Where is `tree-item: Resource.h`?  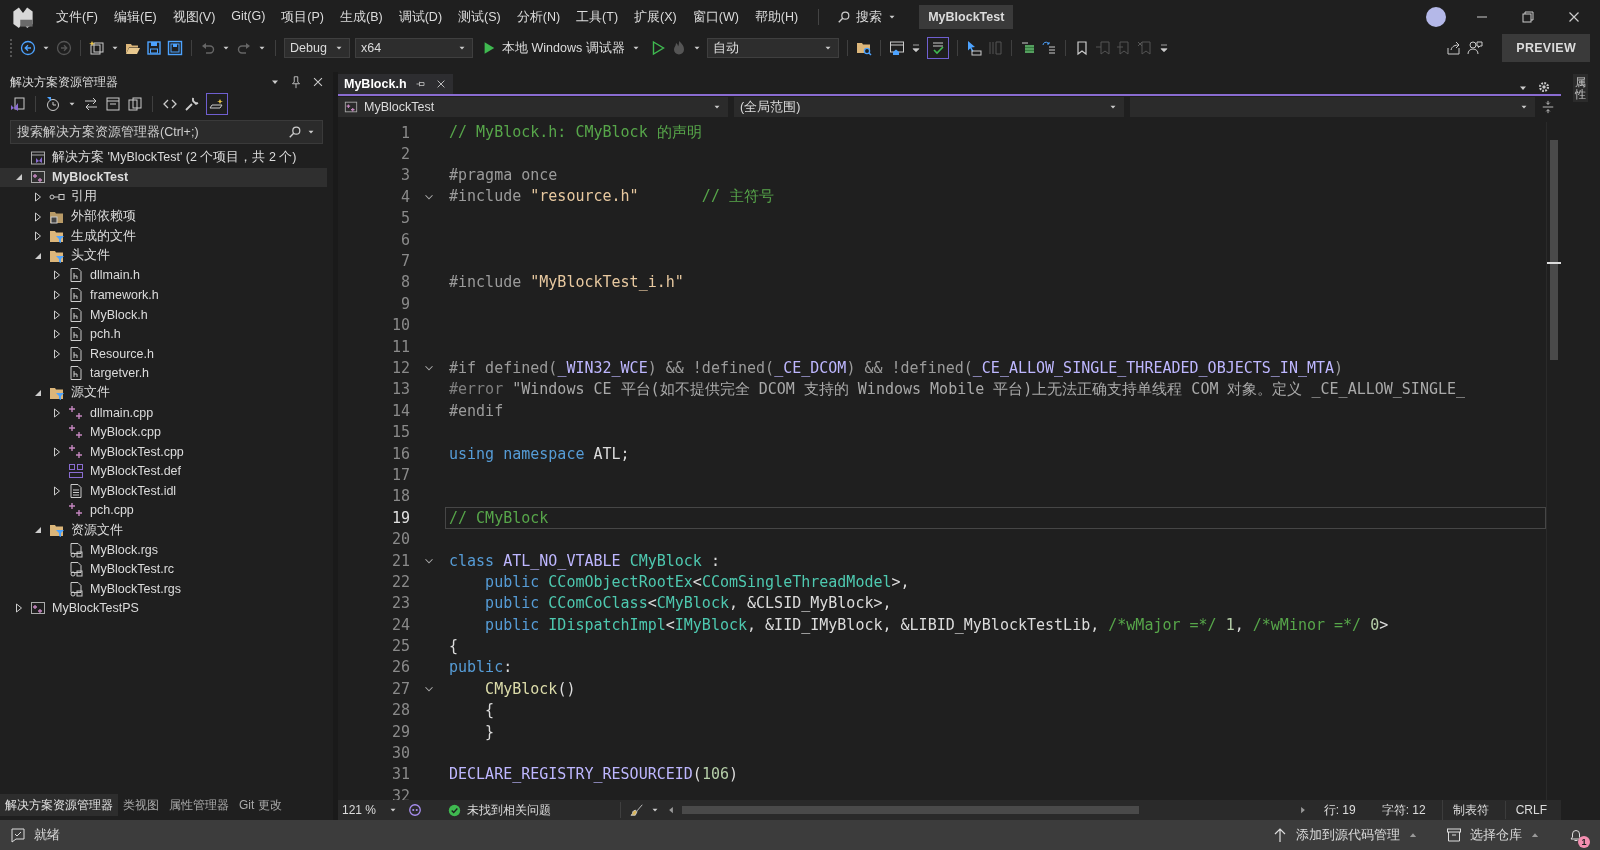
tree-item: Resource.h is located at coordinates (163, 353).